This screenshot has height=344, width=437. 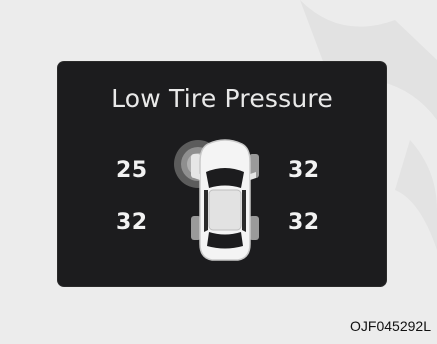 I want to click on rear-right-pressure: 32, so click(x=304, y=222).